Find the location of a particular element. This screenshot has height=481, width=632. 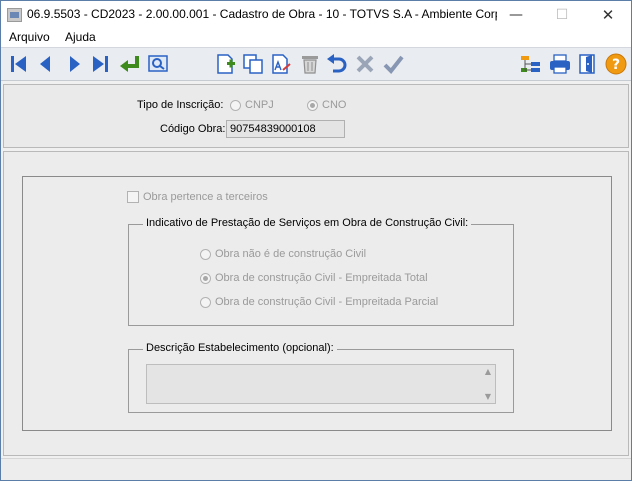

cancel-icon is located at coordinates (365, 64).